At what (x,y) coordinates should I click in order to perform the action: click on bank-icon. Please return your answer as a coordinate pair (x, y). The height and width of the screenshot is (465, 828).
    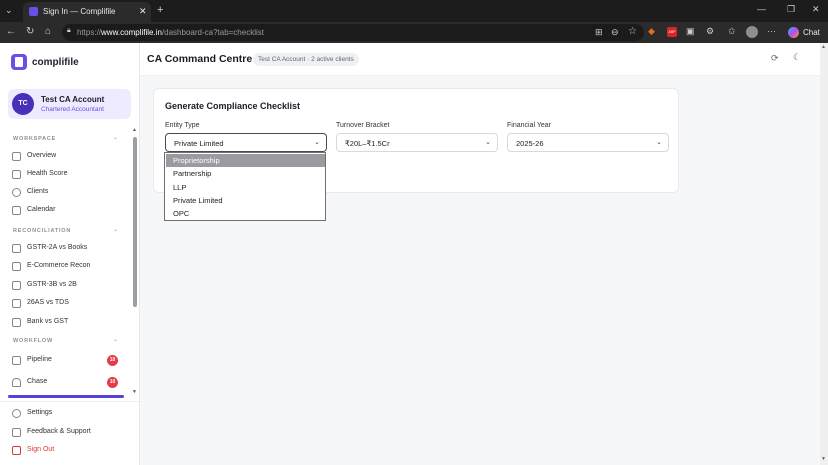
    Looking at the image, I should click on (16, 322).